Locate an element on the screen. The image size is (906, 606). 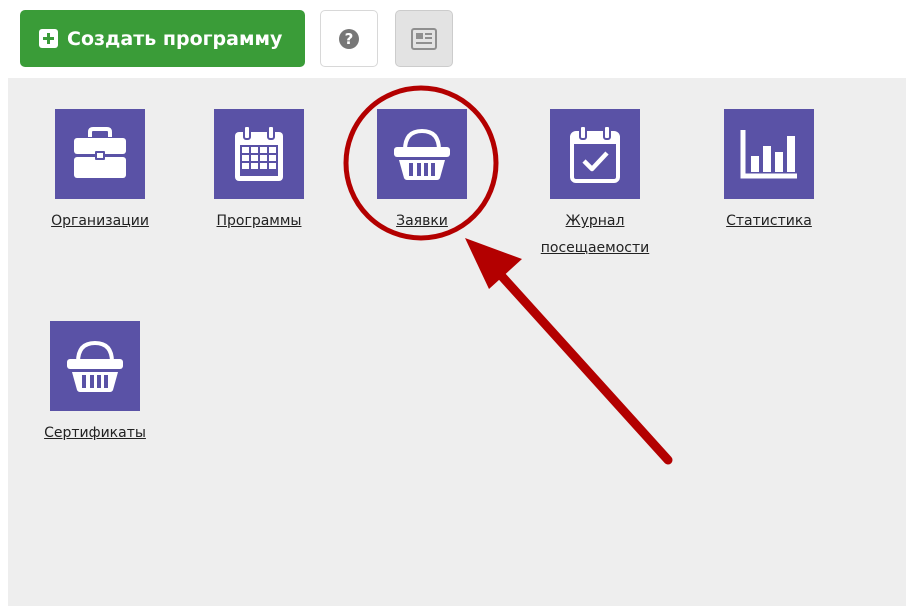
briefcase-icon is located at coordinates (100, 152).